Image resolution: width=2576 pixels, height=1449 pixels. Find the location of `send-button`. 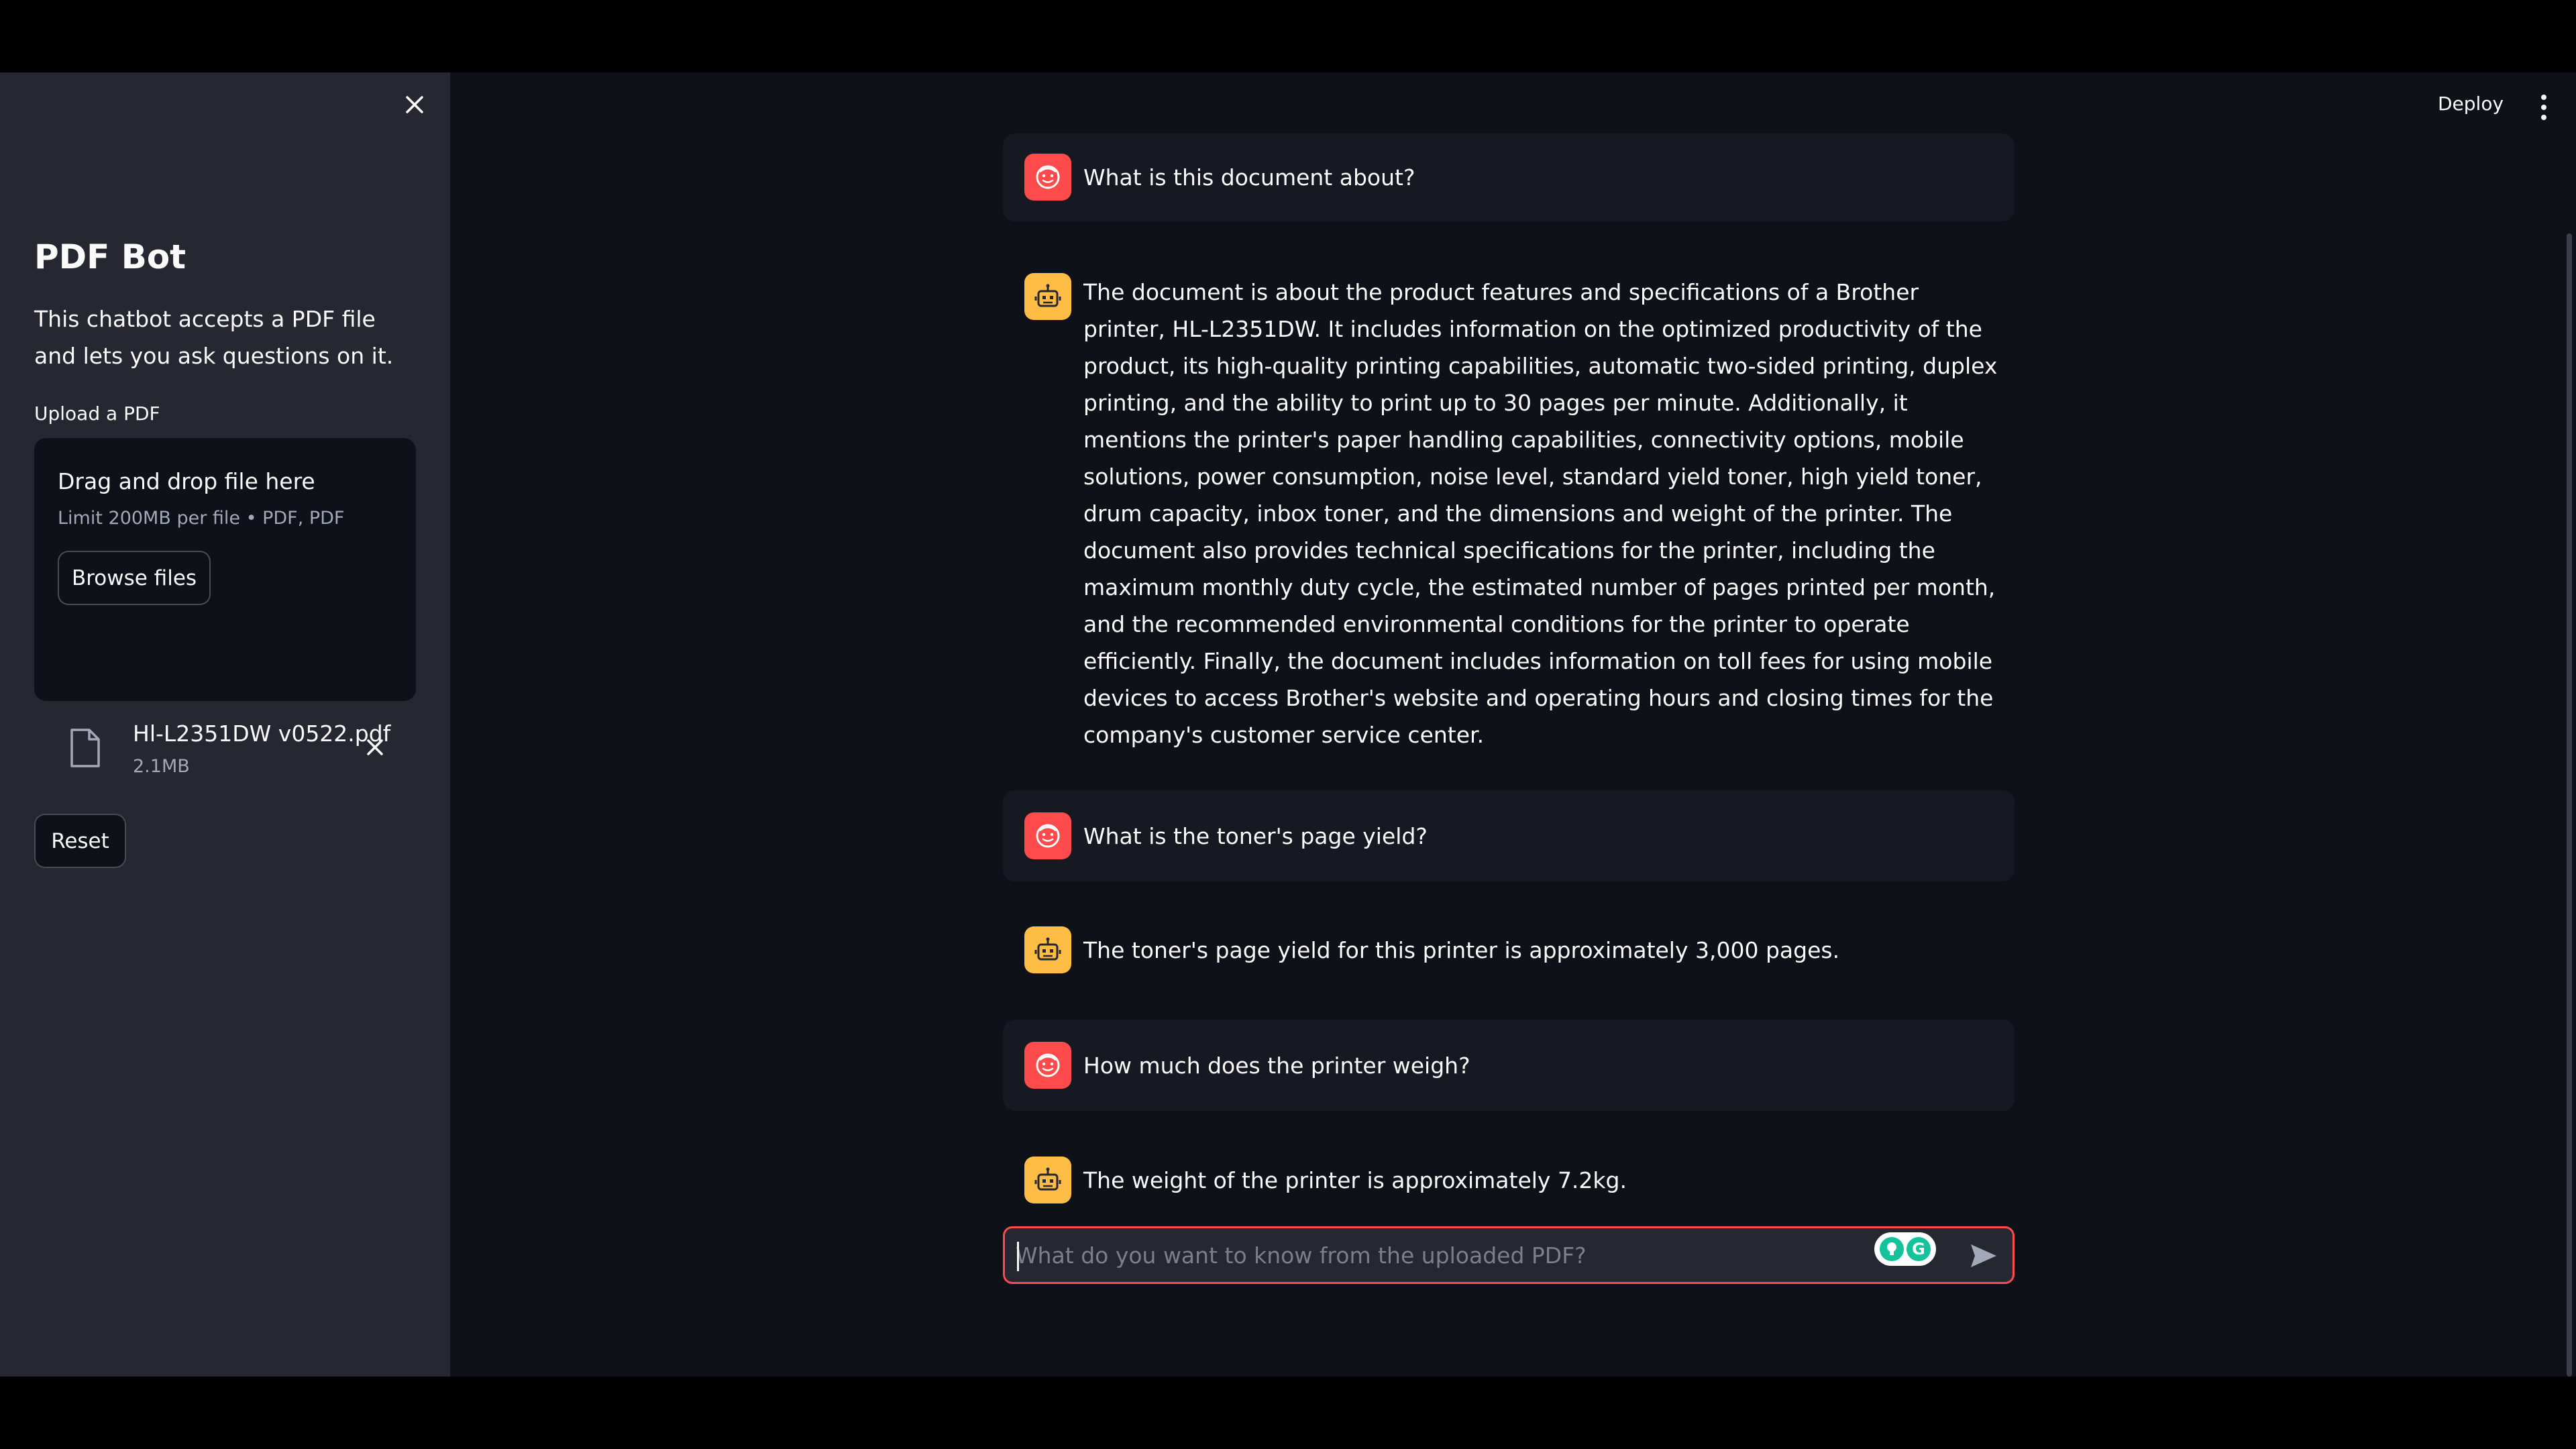

send-button is located at coordinates (1983, 1256).